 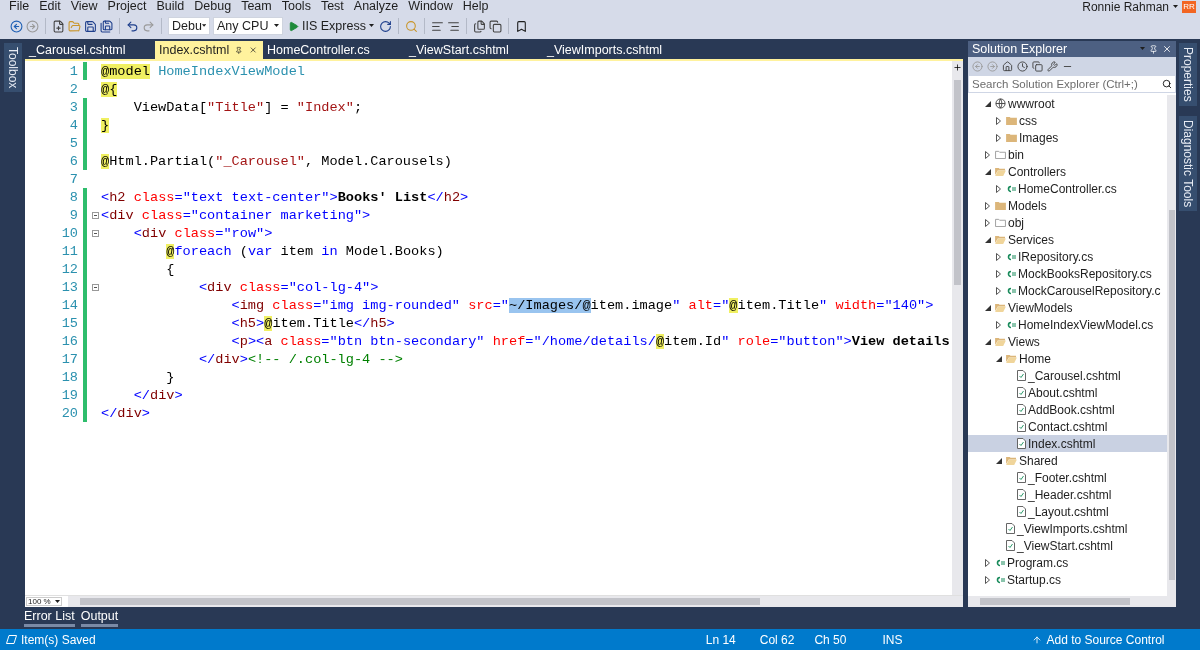 What do you see at coordinates (1067, 256) in the screenshot?
I see `tree-item: IRepository.cs` at bounding box center [1067, 256].